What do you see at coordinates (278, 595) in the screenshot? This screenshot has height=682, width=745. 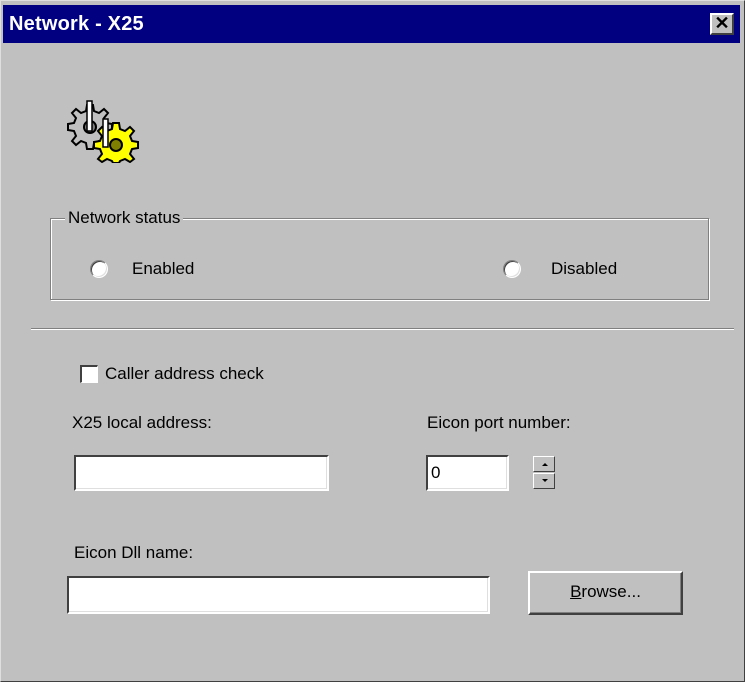 I see `eicon-dll-name-input` at bounding box center [278, 595].